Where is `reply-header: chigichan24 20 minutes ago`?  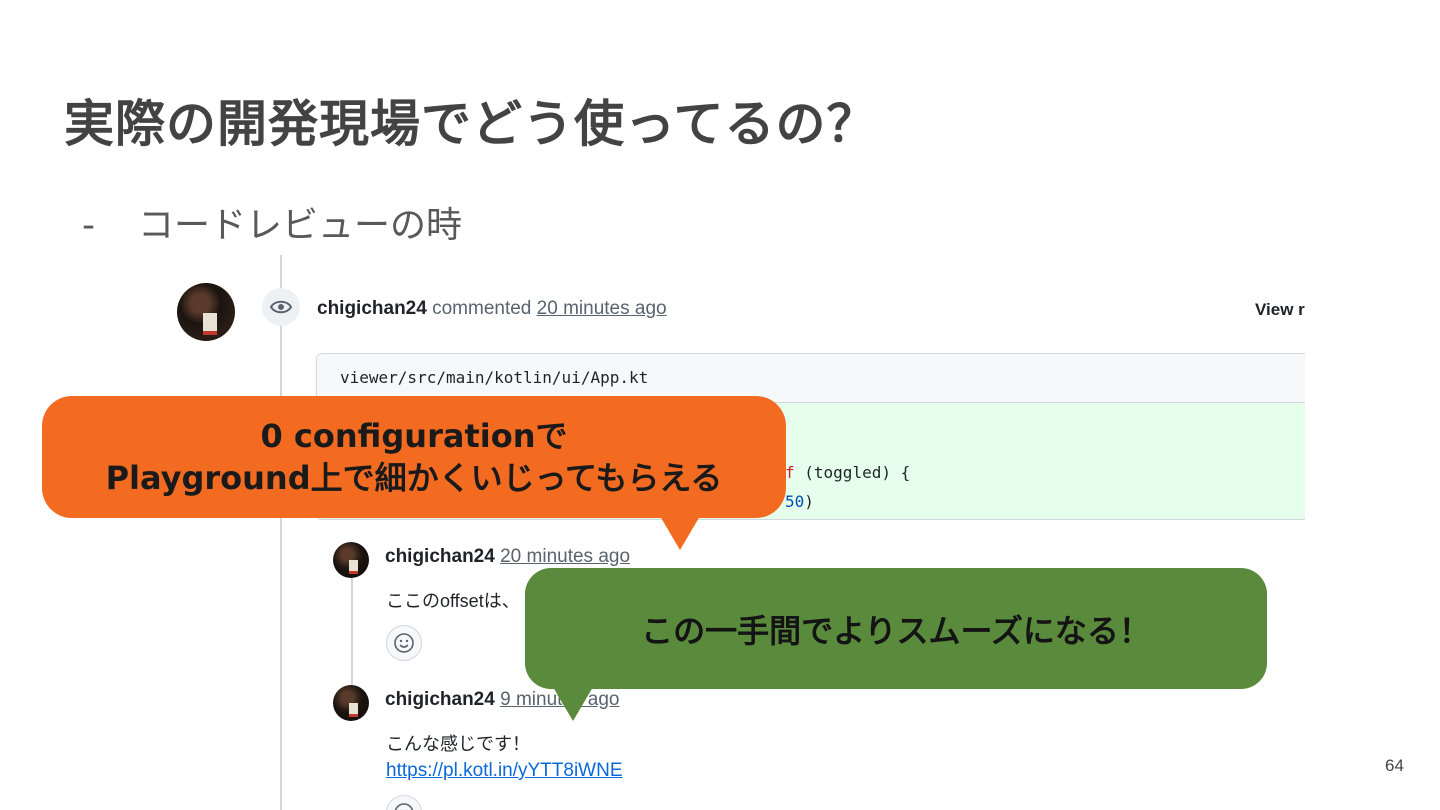
reply-header: chigichan24 20 minutes ago is located at coordinates (507, 557).